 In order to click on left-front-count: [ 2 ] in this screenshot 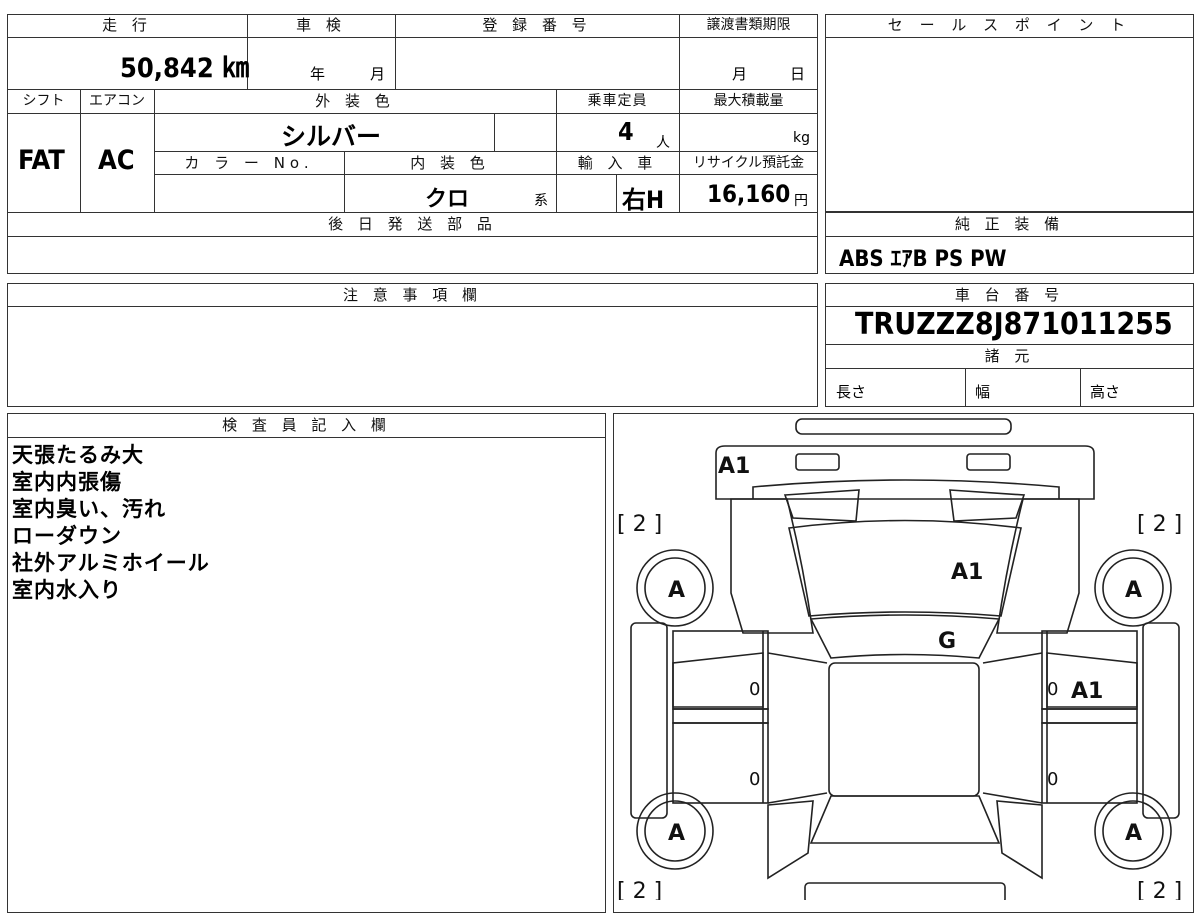, I will do `click(639, 524)`.